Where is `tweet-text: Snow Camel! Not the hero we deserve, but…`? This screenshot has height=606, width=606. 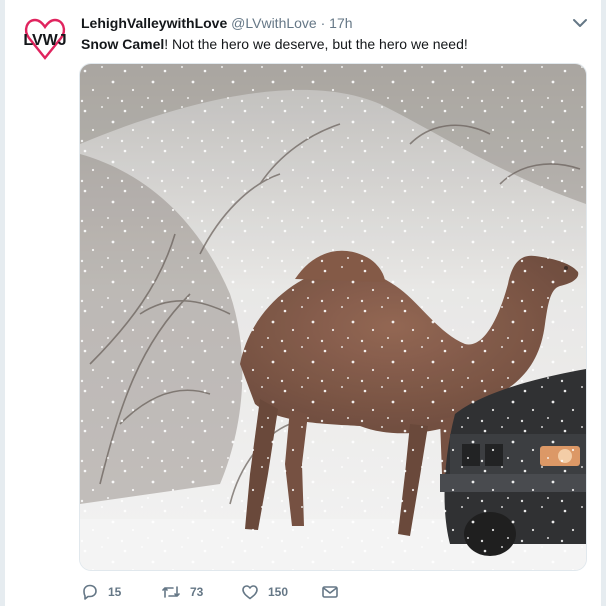 tweet-text: Snow Camel! Not the hero we deserve, but… is located at coordinates (274, 44).